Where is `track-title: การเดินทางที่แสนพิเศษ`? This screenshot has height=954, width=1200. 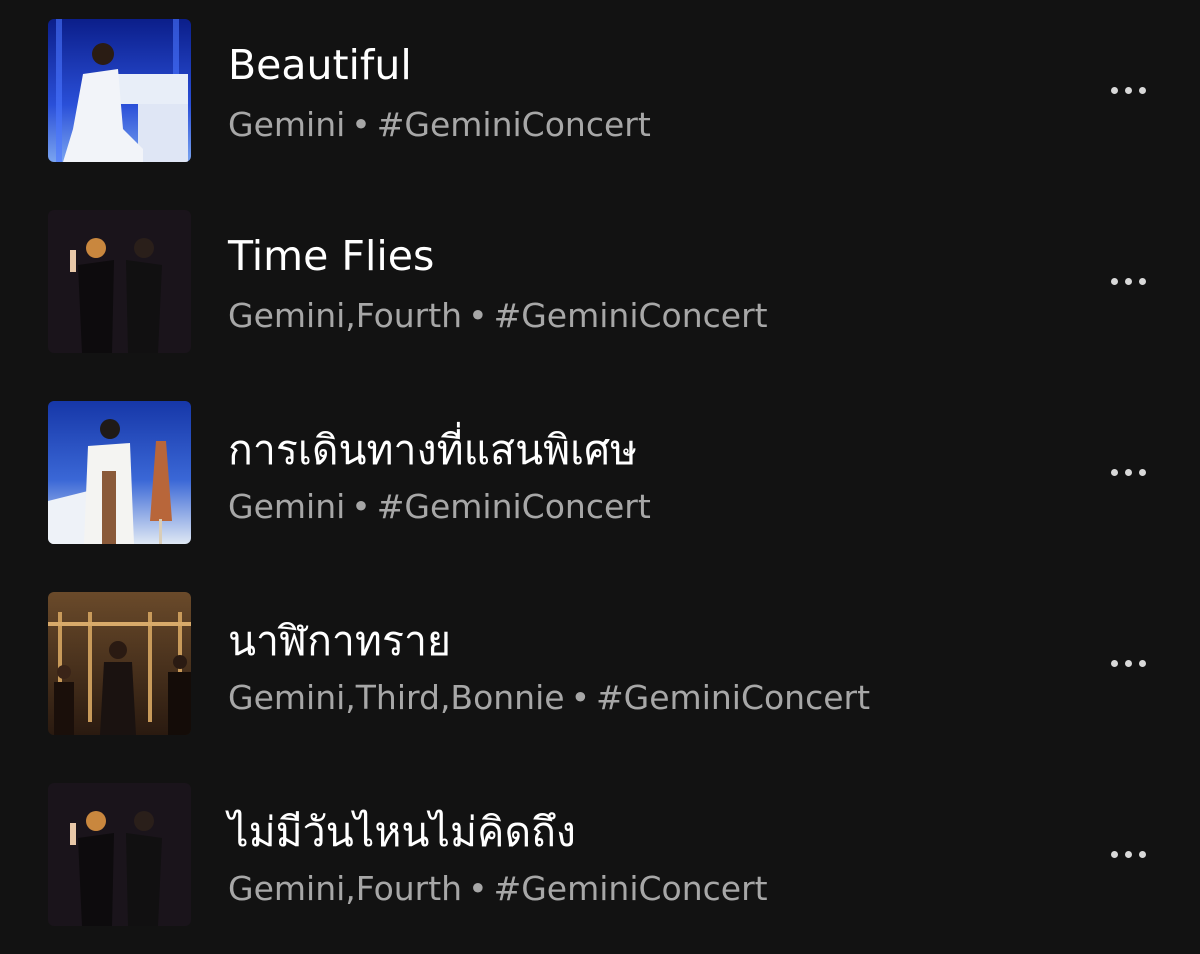 track-title: การเดินทางที่แสนพิเศษ is located at coordinates (433, 450).